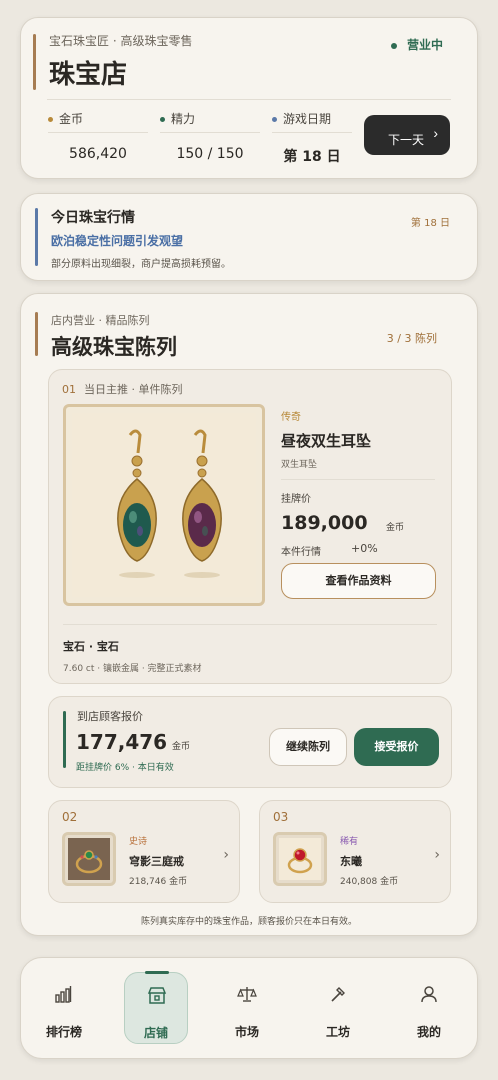  I want to click on market-title: 今日珠宝行情, so click(93, 218).